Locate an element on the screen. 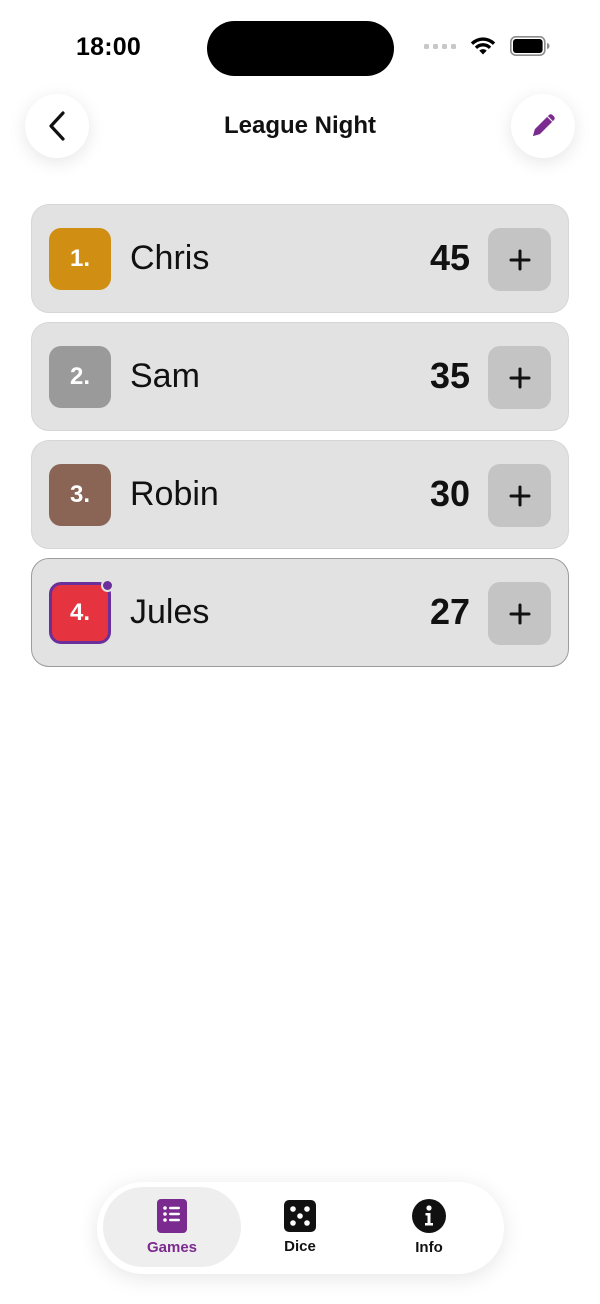 The height and width of the screenshot is (1304, 600). player-score: 35 is located at coordinates (449, 375).